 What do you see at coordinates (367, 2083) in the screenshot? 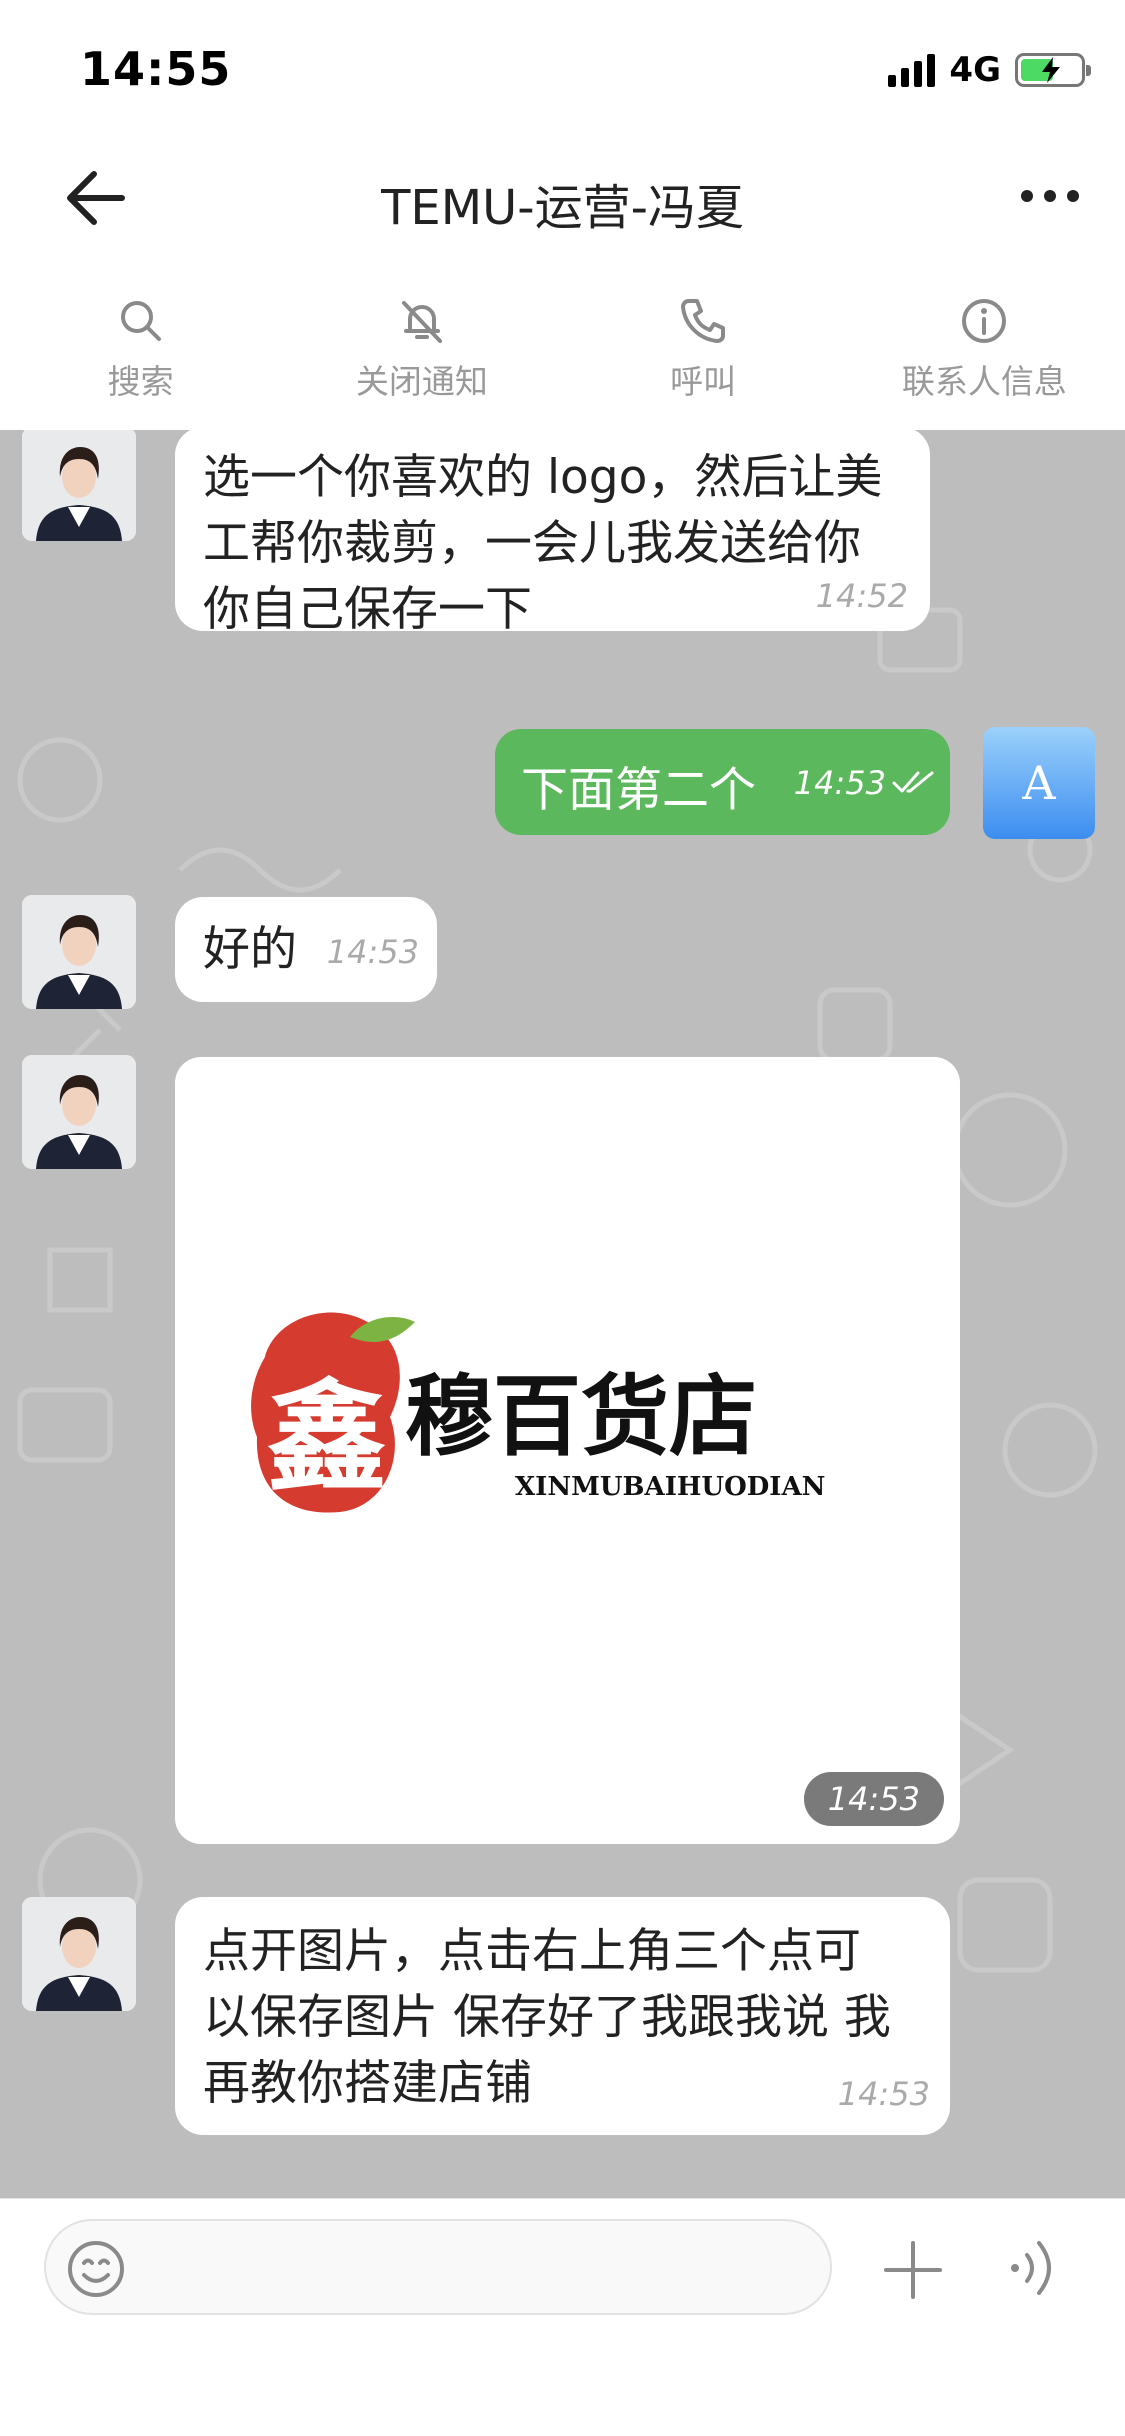
I see `message-line: 再教你搭建店铺` at bounding box center [367, 2083].